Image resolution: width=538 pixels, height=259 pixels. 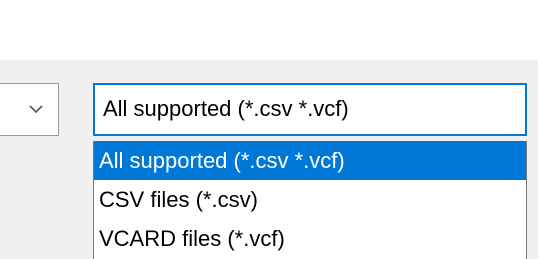 I want to click on filter-selected-value: All supported (*.csv *.vcf), so click(x=226, y=108).